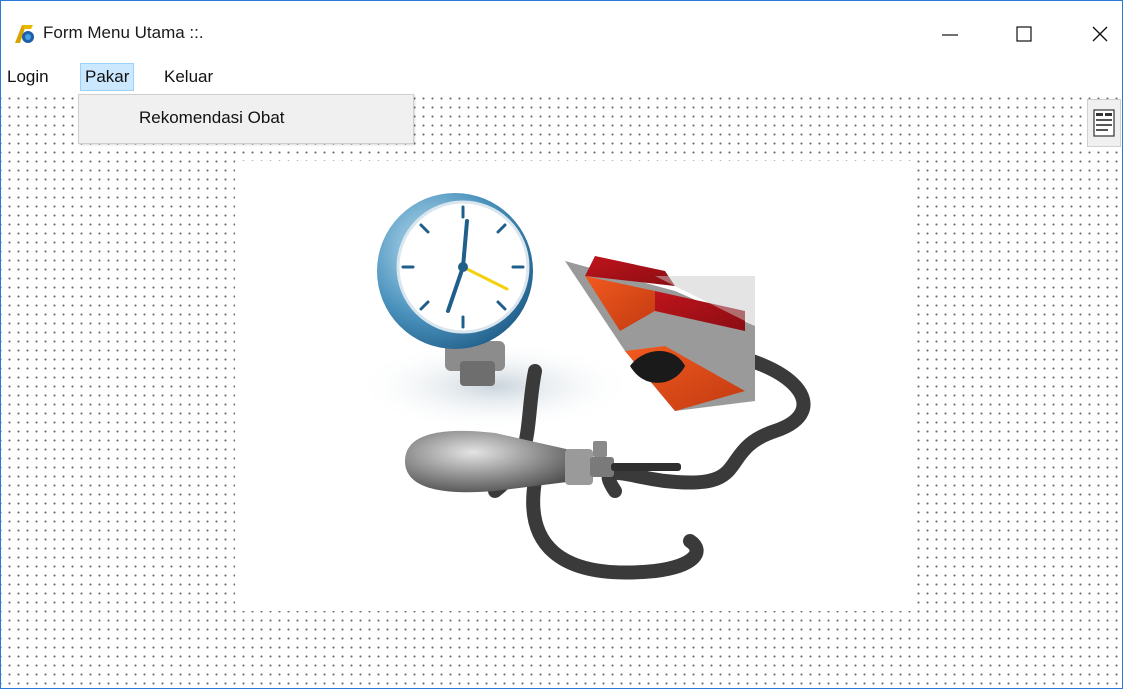  I want to click on properties-icon, so click(1104, 123).